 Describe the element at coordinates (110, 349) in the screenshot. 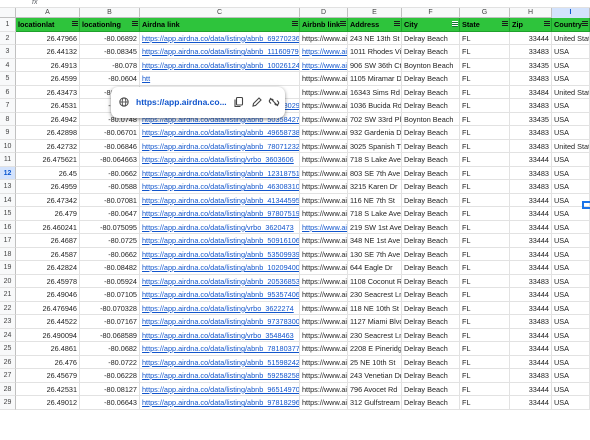

I see `cell-lng: -80.0682` at that location.